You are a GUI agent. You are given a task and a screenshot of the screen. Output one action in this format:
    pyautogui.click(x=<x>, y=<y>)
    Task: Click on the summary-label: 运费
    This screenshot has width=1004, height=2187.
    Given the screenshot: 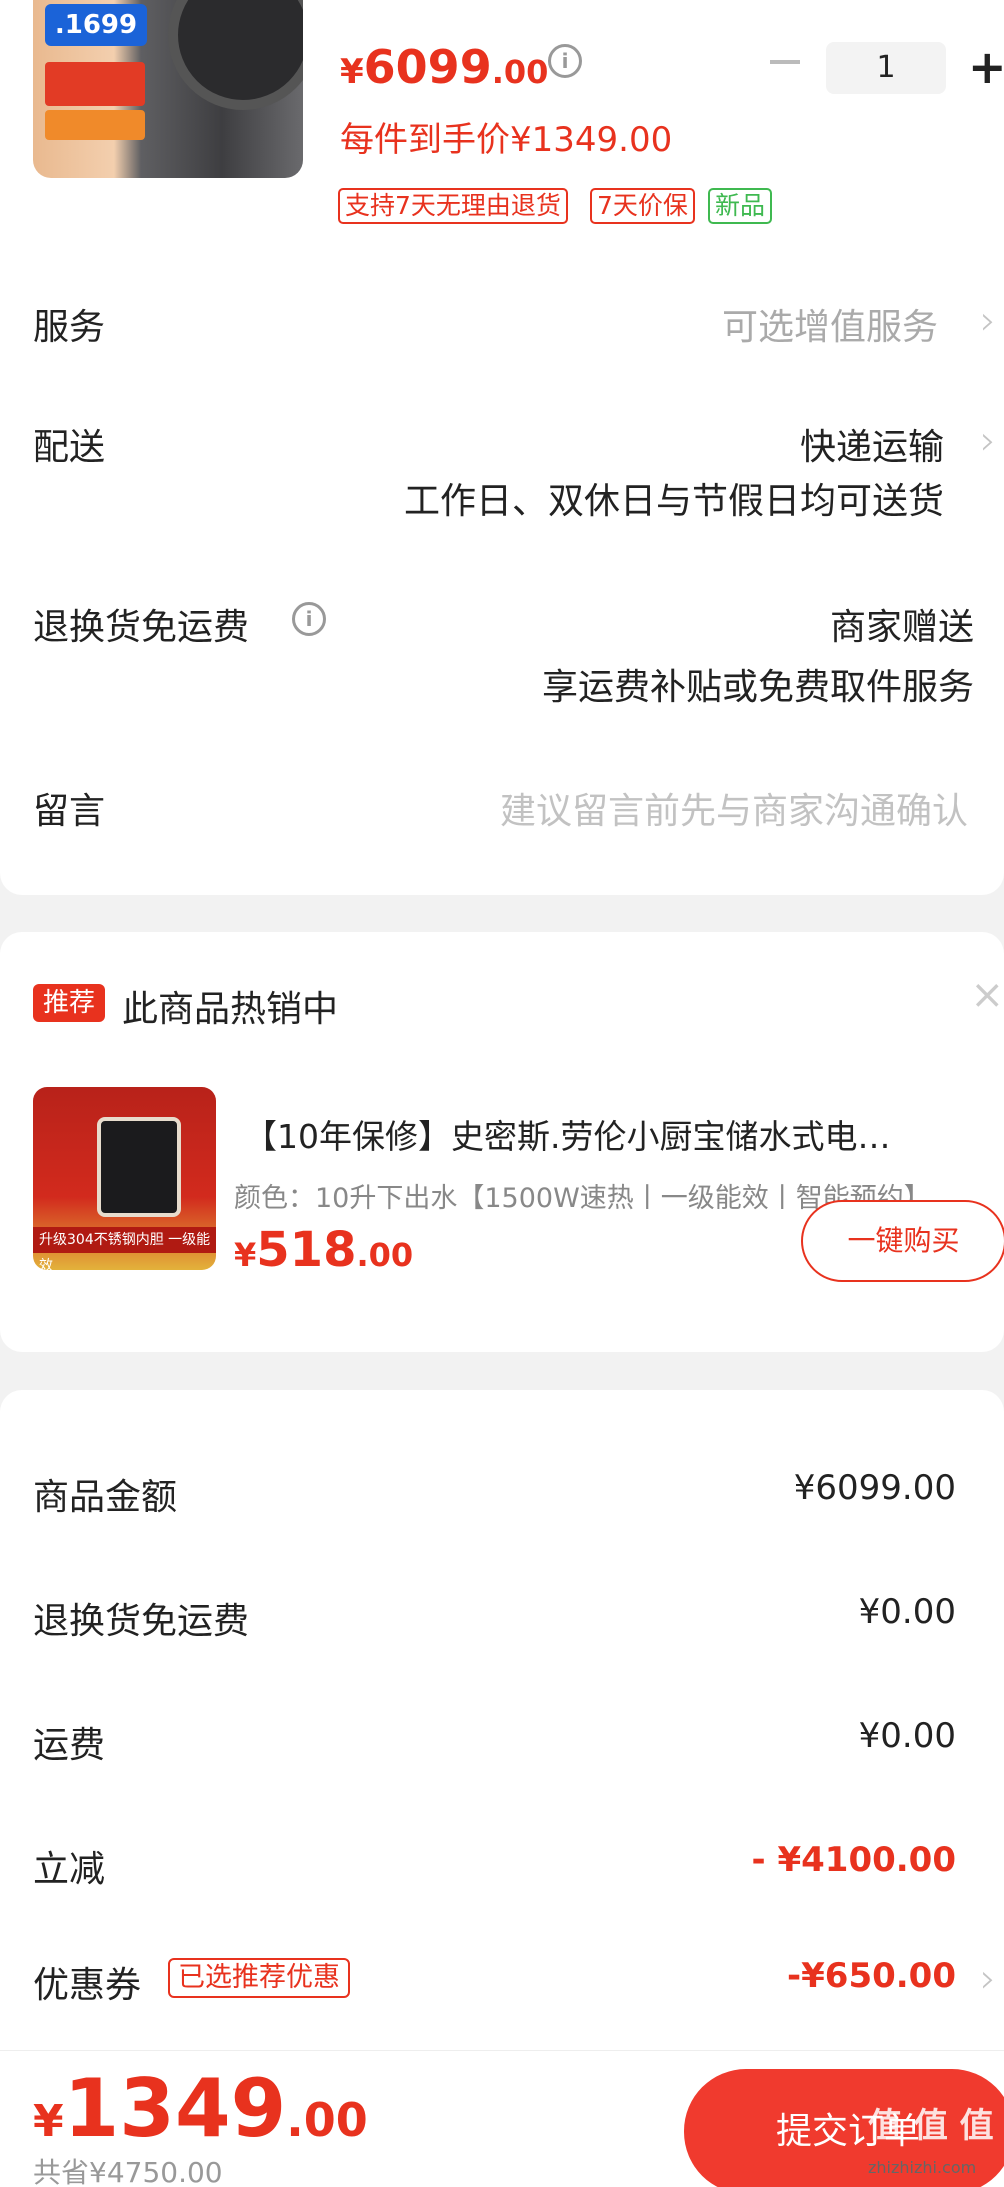 What is the action you would take?
    pyautogui.click(x=69, y=1745)
    